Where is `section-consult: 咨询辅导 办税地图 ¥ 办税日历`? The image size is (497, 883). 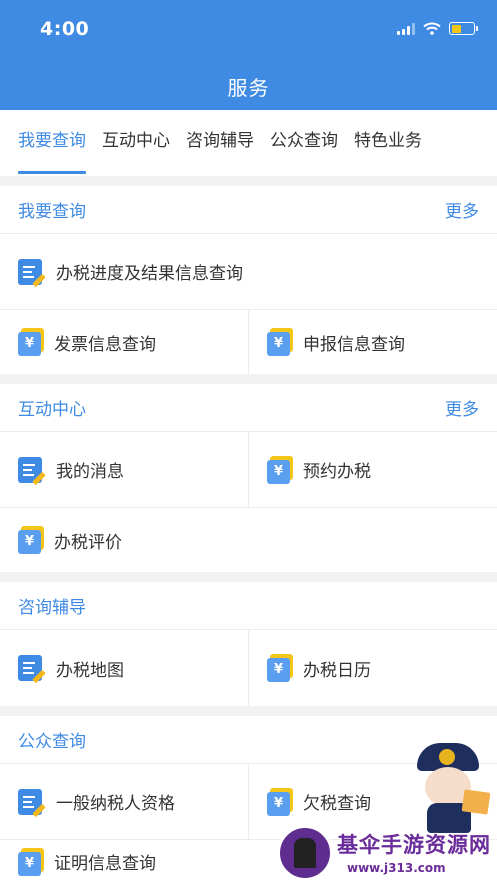 section-consult: 咨询辅导 办税地图 ¥ 办税日历 is located at coordinates (248, 644).